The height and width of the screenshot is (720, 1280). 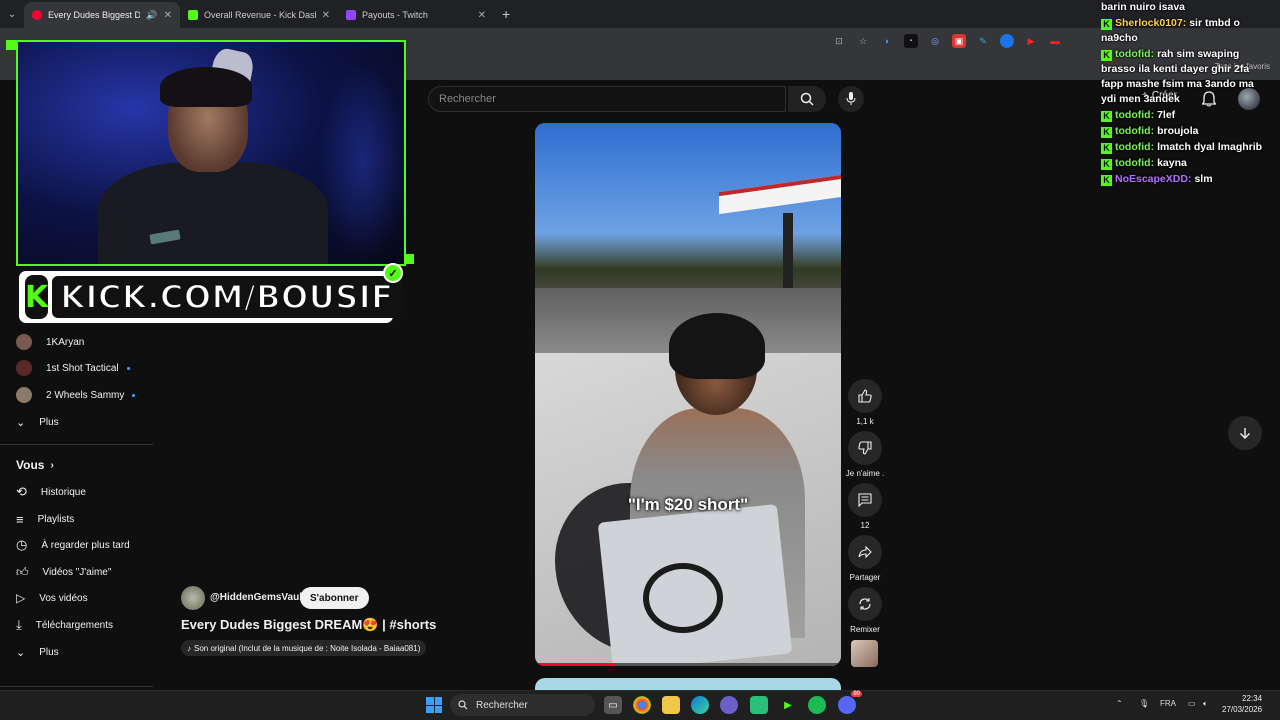 I want to click on sidebar-item-liked-videos: 👍︎ Vidéos "J'aime", so click(x=86, y=572).